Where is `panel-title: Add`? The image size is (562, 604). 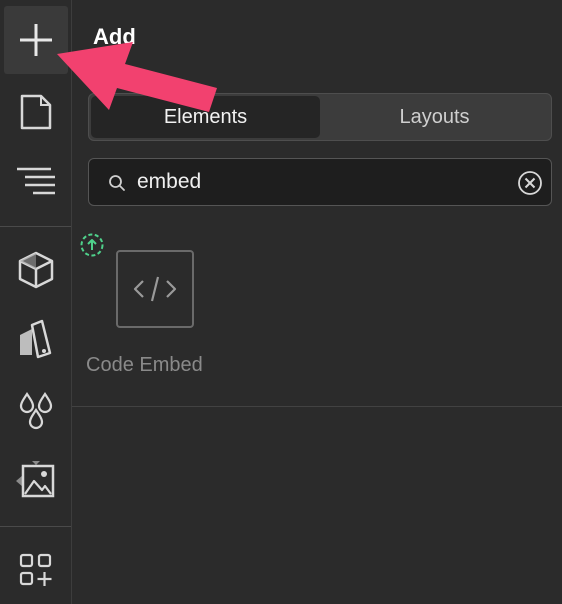
panel-title: Add is located at coordinates (114, 36).